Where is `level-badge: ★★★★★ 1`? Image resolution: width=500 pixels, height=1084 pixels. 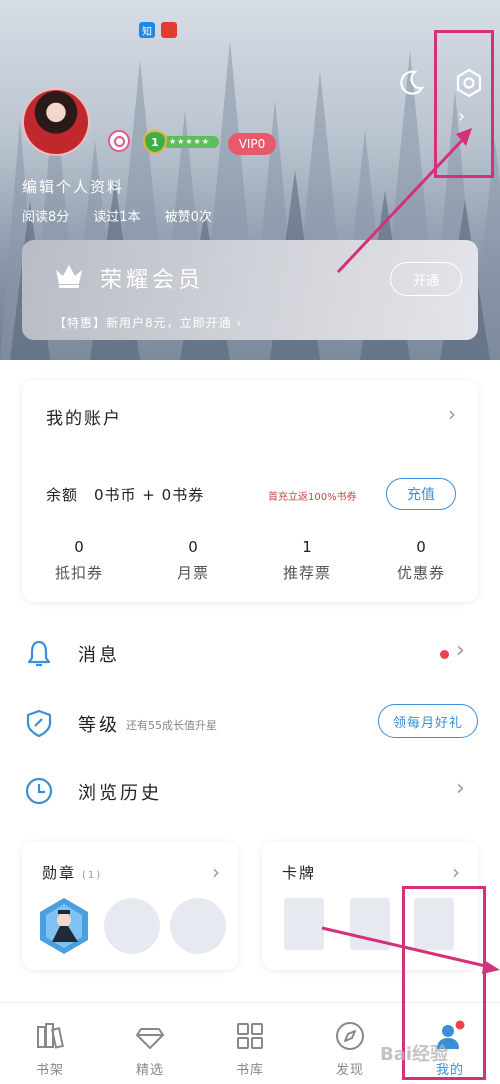
level-badge: ★★★★★ 1 is located at coordinates (182, 142).